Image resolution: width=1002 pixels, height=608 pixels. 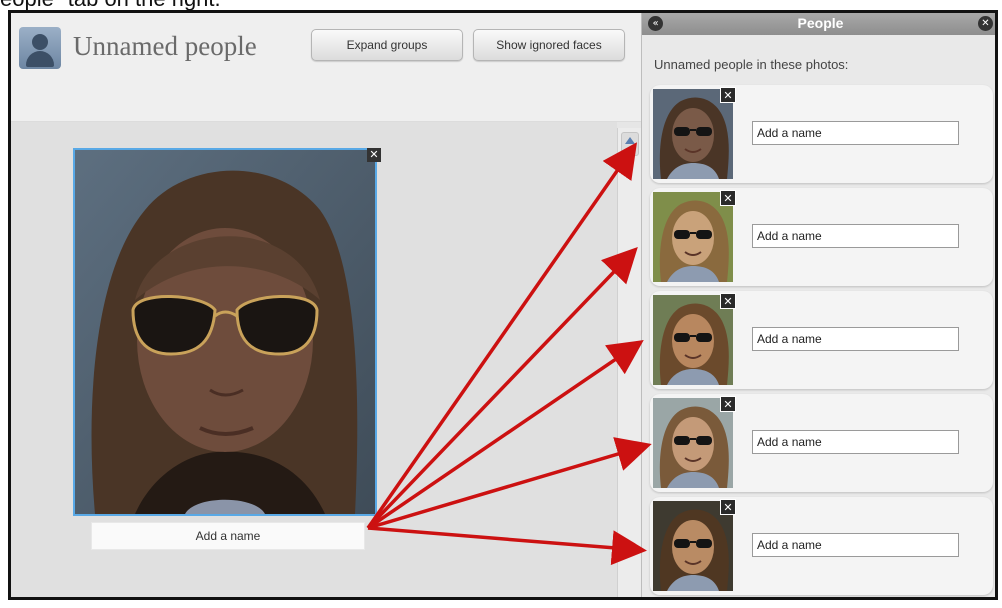 I want to click on expand-groups-button: Expand groups, so click(x=387, y=45).